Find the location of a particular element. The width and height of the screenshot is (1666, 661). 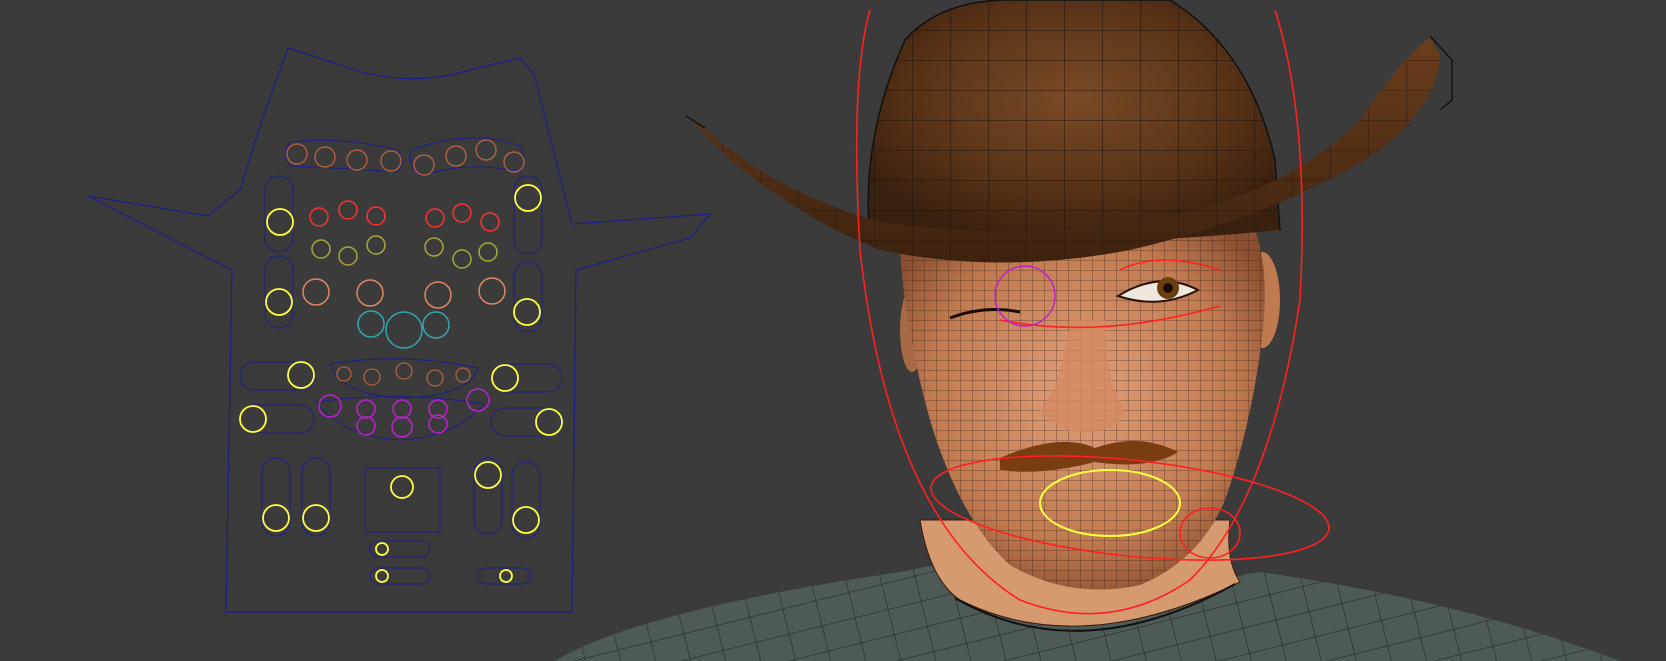

brow-ctrl-l2 is located at coordinates (456, 156).